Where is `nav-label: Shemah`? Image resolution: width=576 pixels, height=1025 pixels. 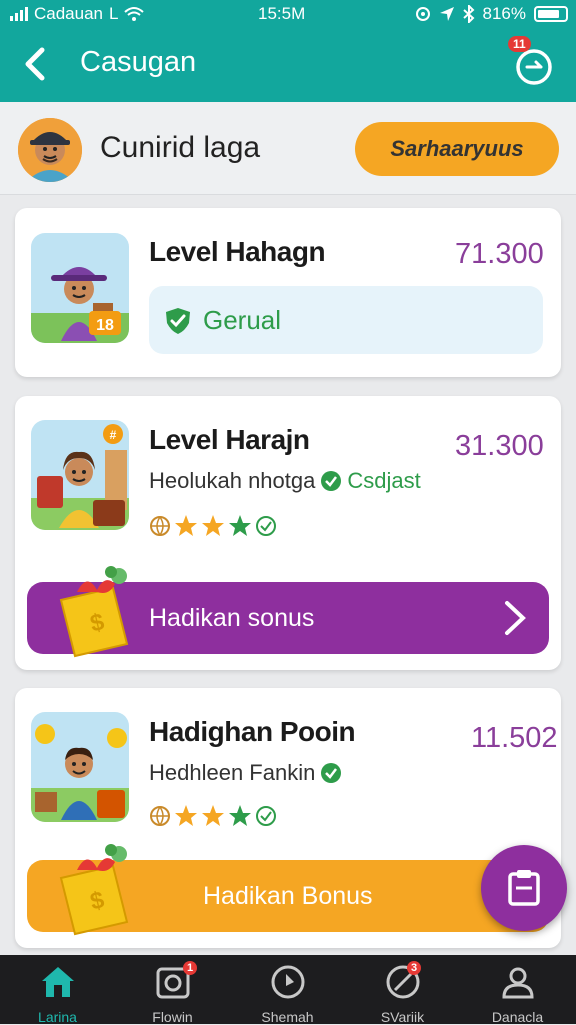
nav-label: Shemah is located at coordinates (287, 1017).